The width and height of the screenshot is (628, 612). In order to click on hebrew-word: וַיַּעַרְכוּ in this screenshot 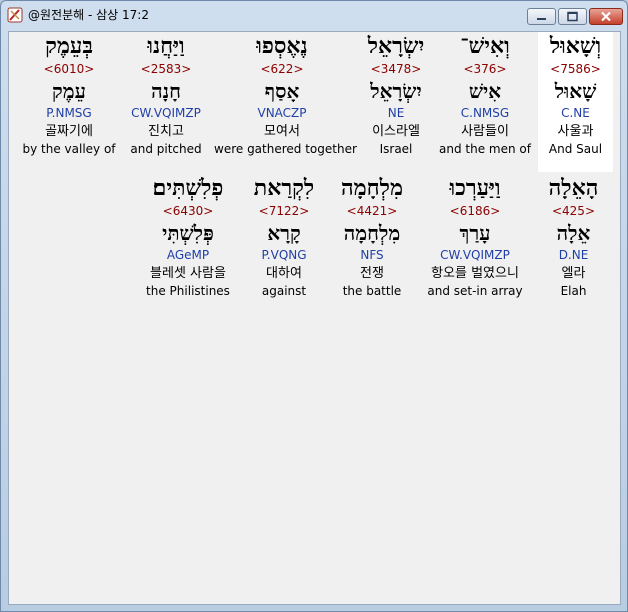, I will do `click(475, 188)`.